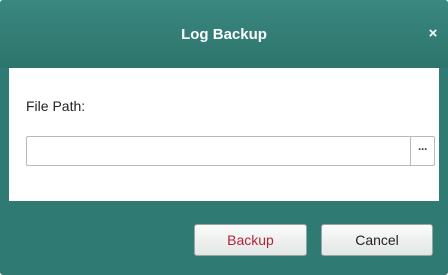 This screenshot has width=448, height=275. I want to click on file-path-input, so click(218, 151).